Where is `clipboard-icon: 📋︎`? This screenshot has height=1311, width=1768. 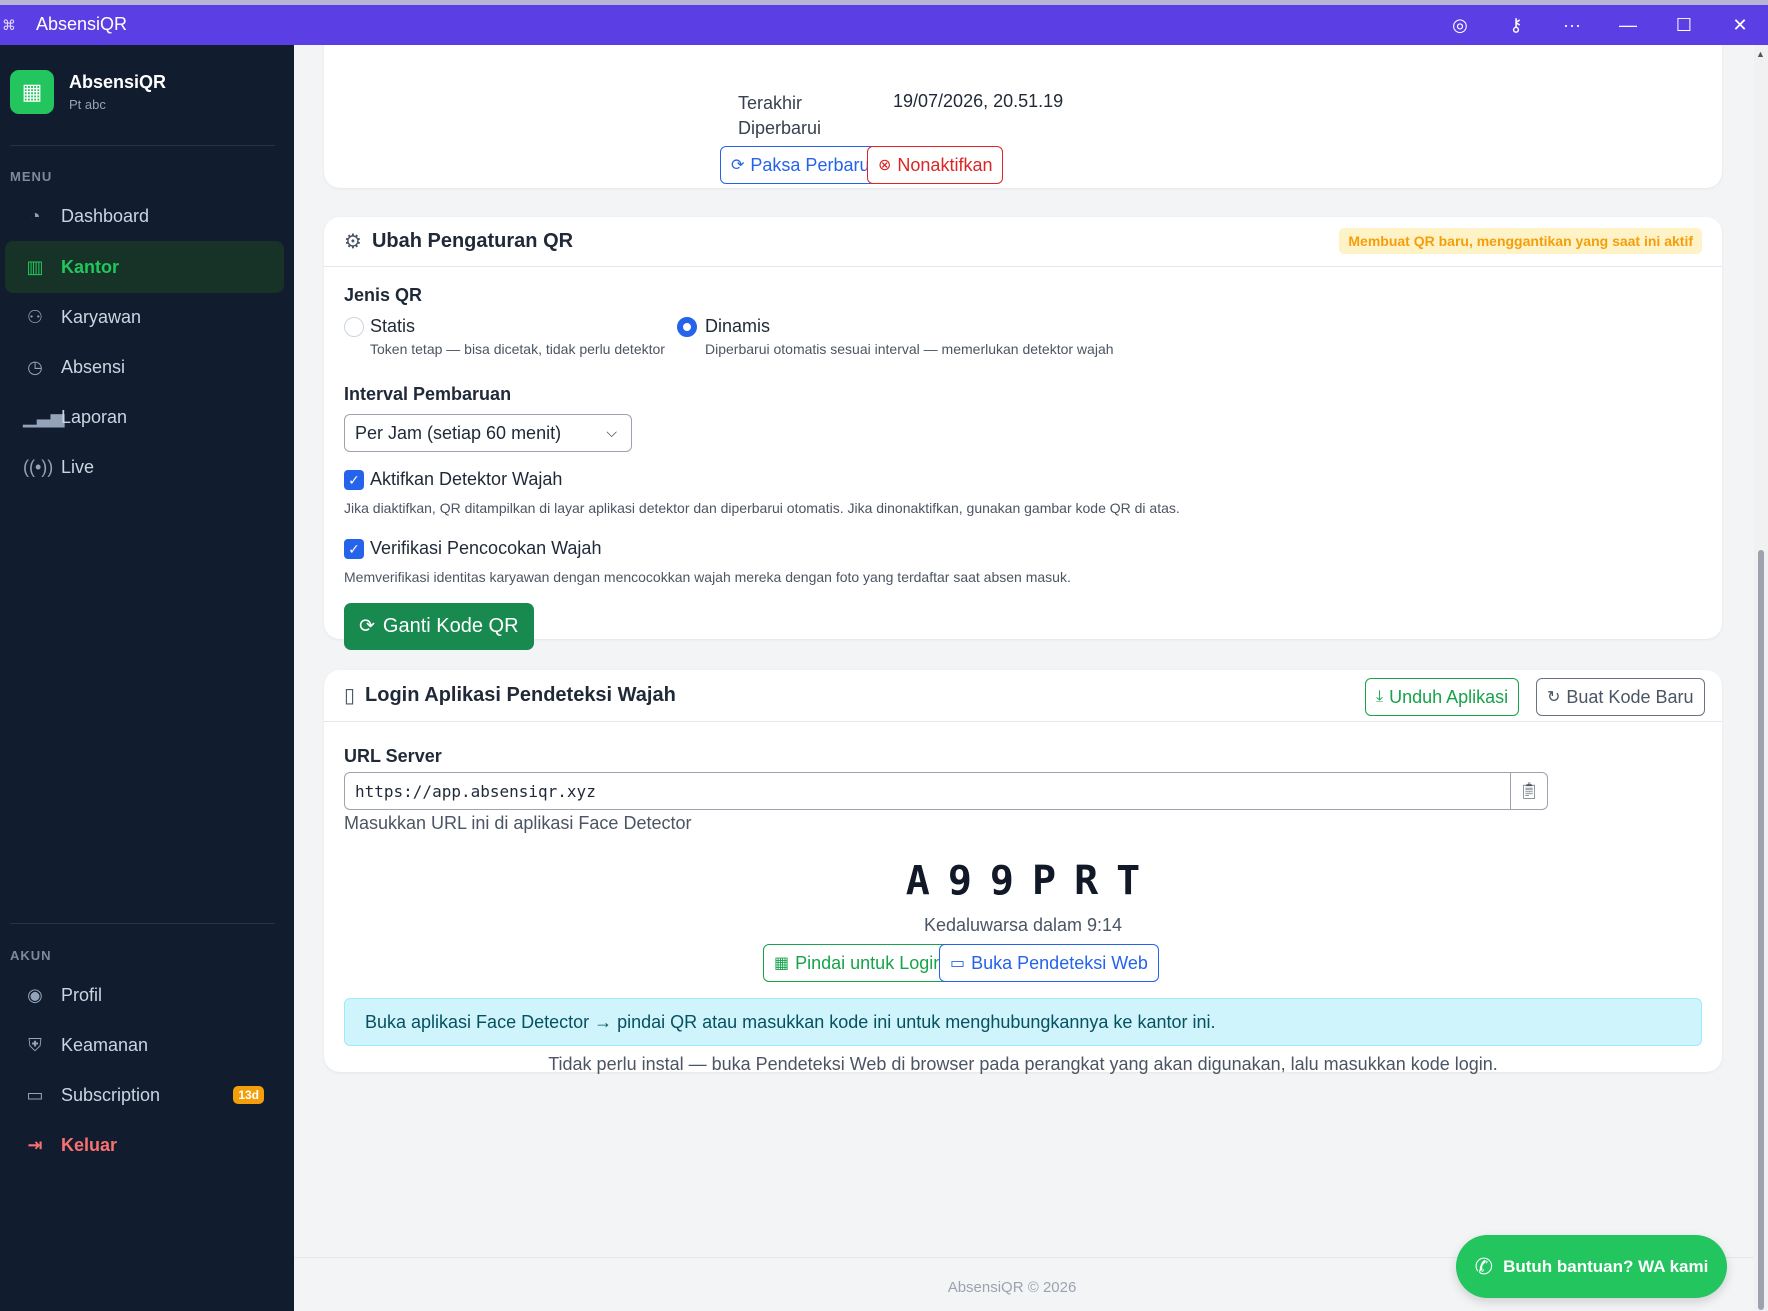 clipboard-icon: 📋︎ is located at coordinates (1529, 791).